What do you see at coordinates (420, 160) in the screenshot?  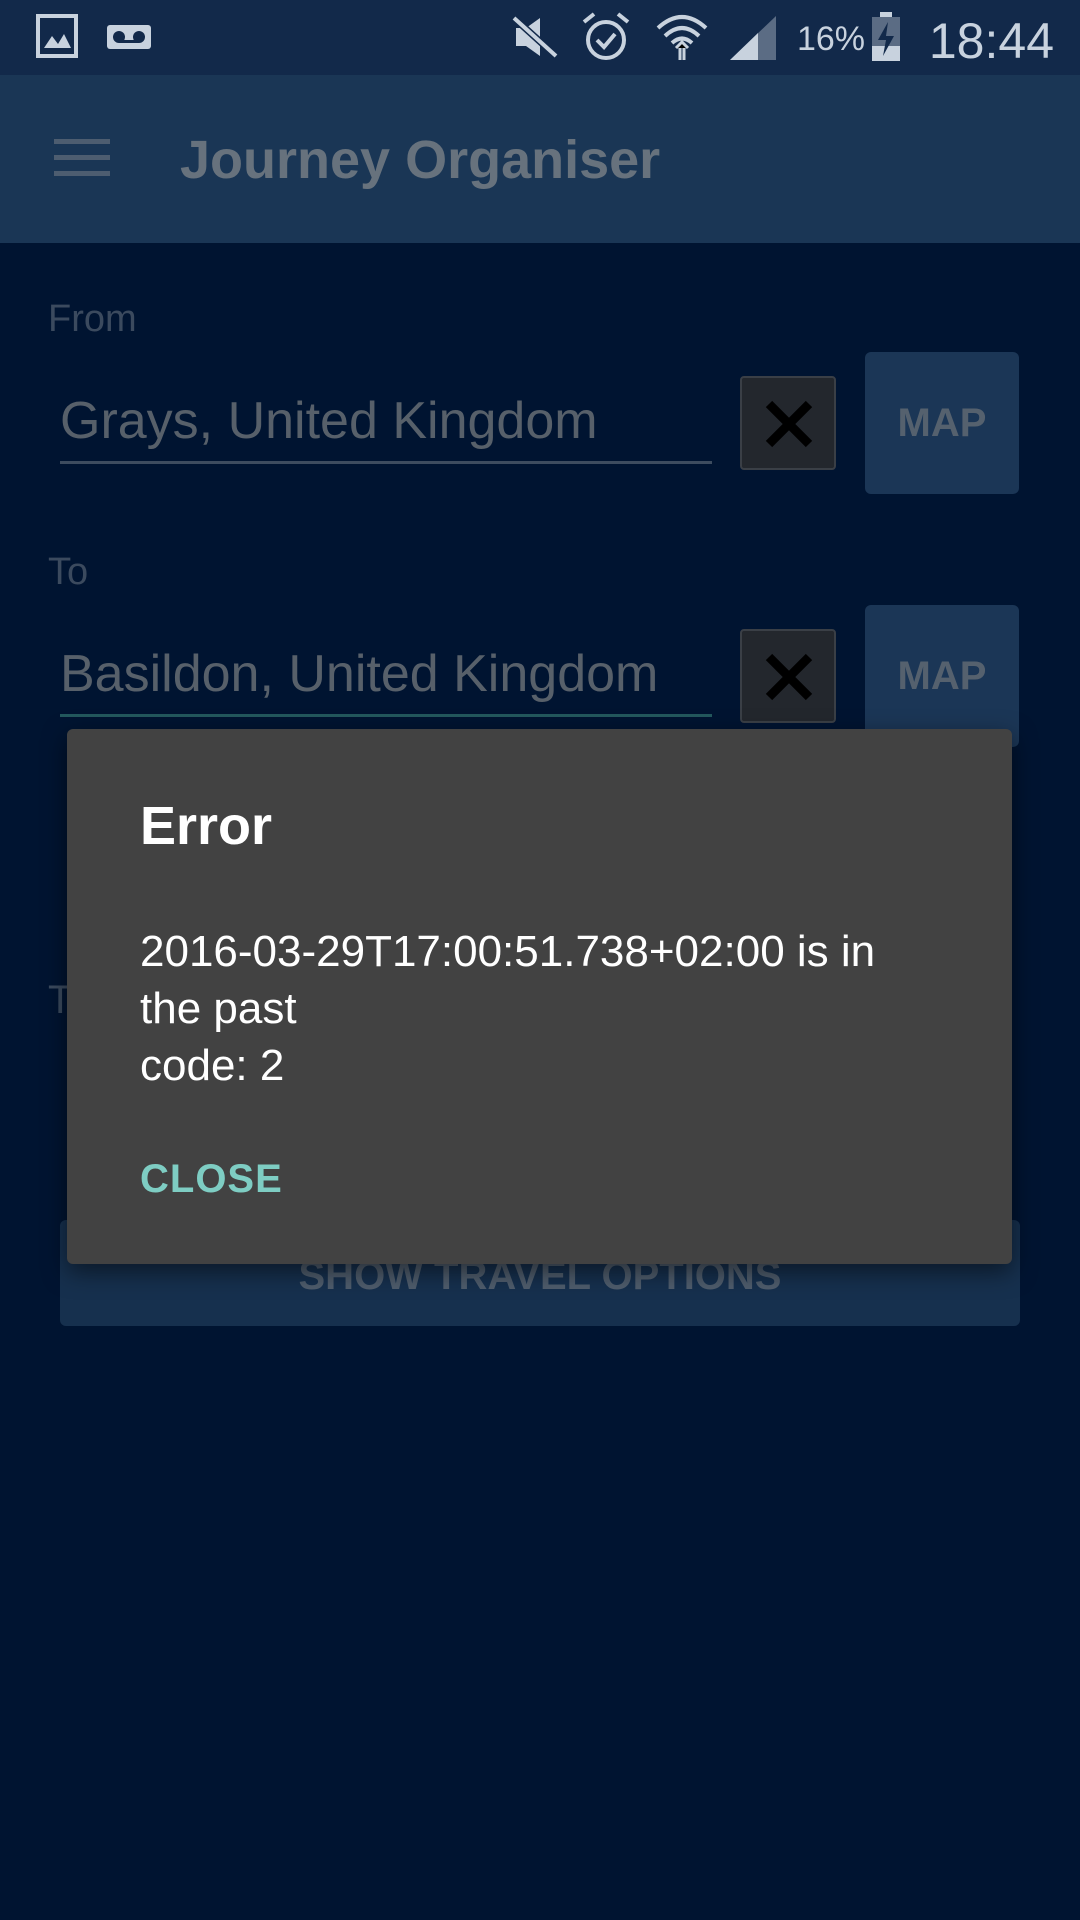 I see `app-title: Journey Organiser` at bounding box center [420, 160].